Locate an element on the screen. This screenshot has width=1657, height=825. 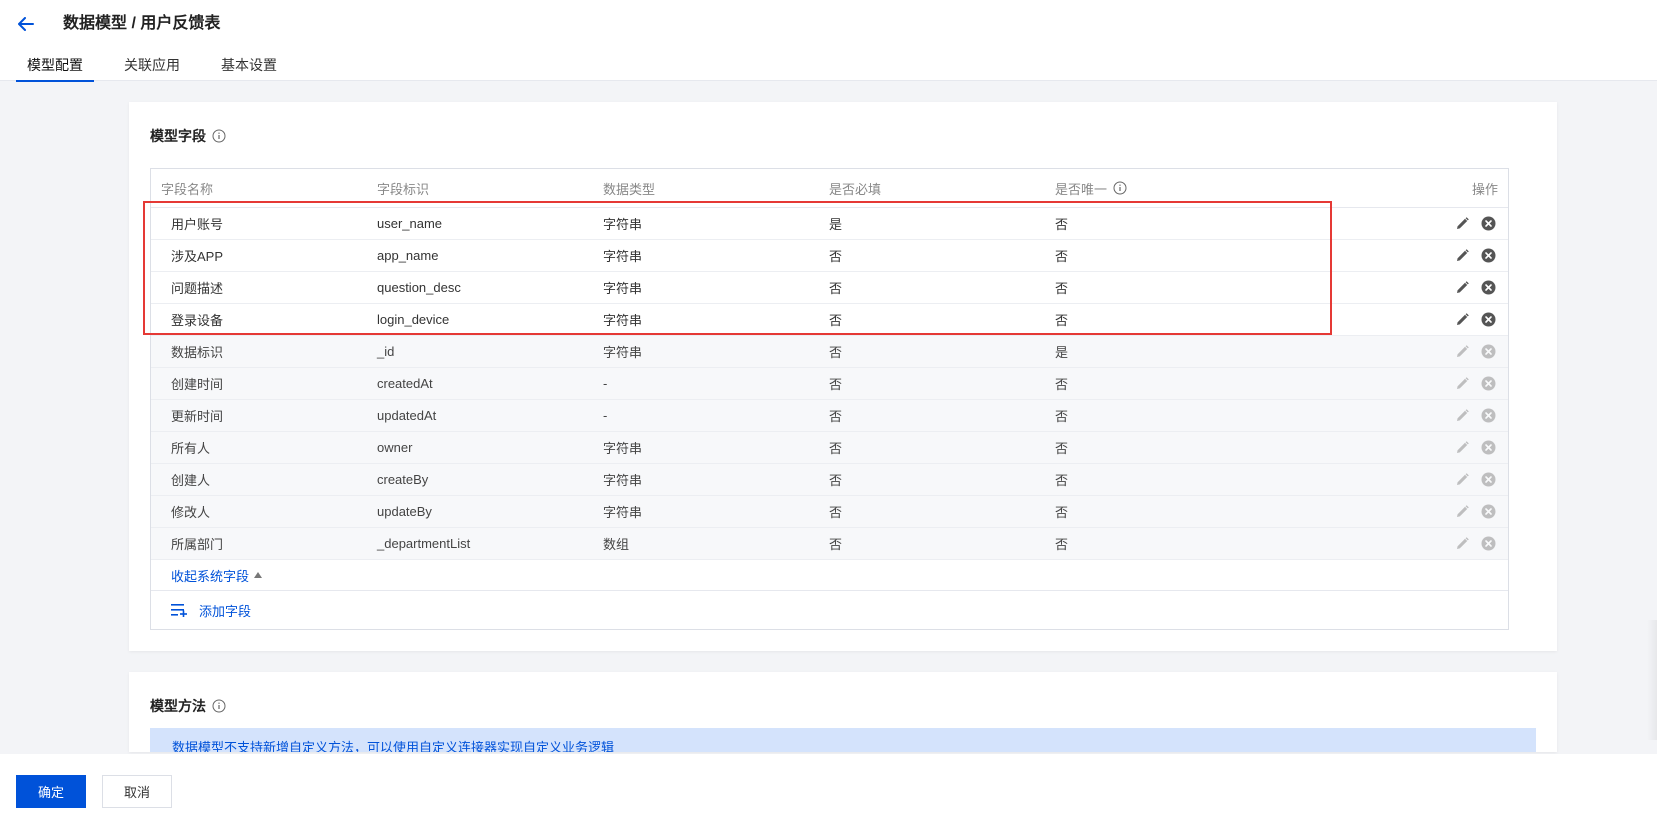
collapse-system-fields-link: 收起系统字段 is located at coordinates (217, 575).